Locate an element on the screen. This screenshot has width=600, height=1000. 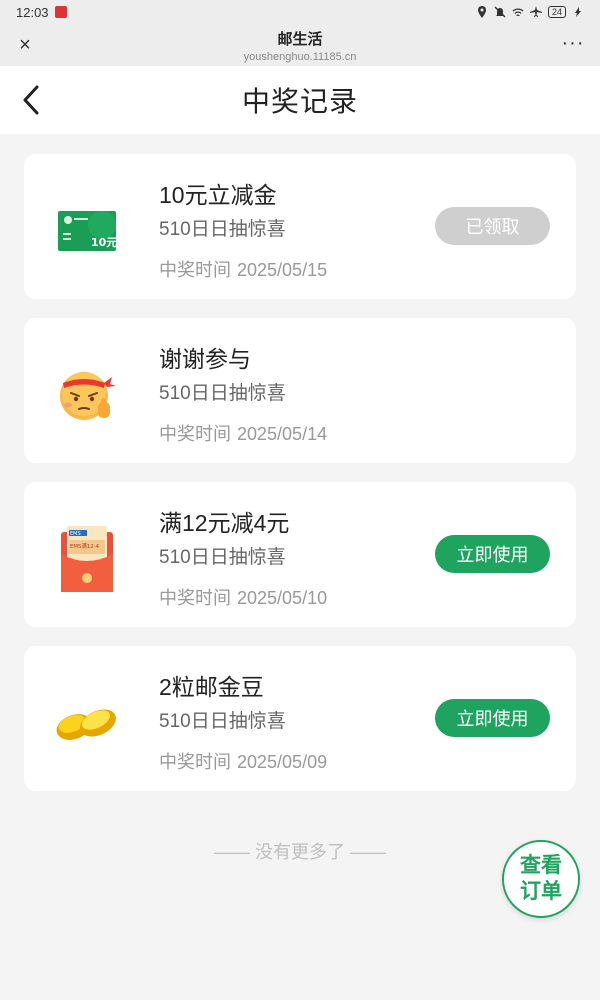
prize-time: 中奖时间 2025/05/15 is located at coordinates (246, 269).